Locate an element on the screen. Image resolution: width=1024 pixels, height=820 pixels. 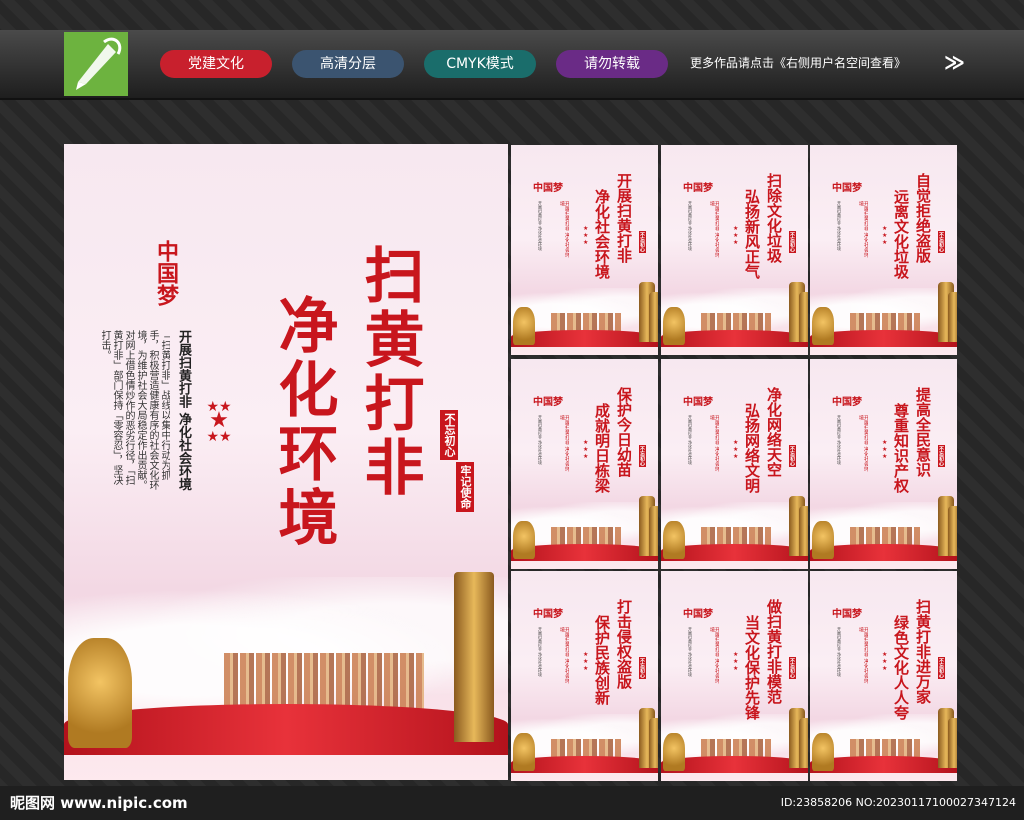
slogan-badge-1: 不忘初心 is located at coordinates (449, 435).